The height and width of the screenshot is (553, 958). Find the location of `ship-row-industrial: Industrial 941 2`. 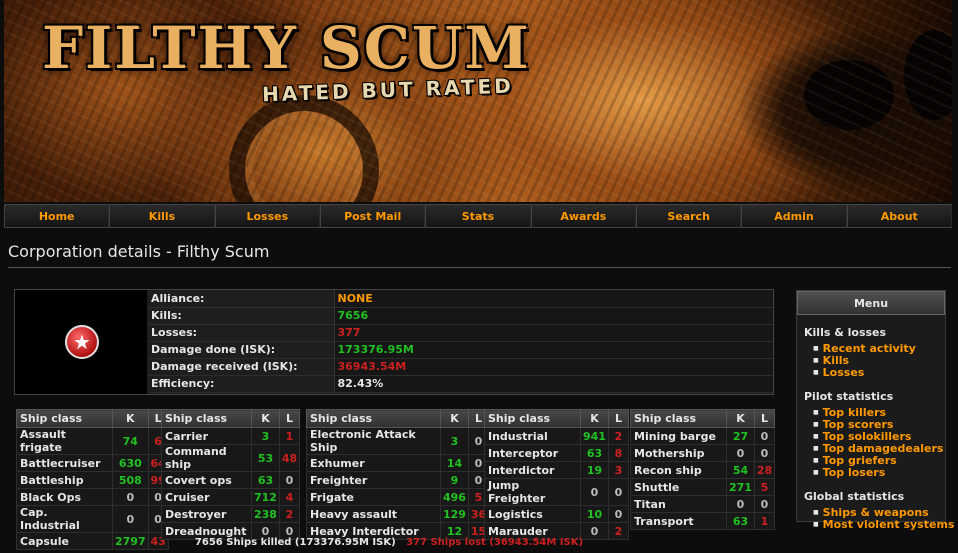

ship-row-industrial: Industrial 941 2 is located at coordinates (556, 436).